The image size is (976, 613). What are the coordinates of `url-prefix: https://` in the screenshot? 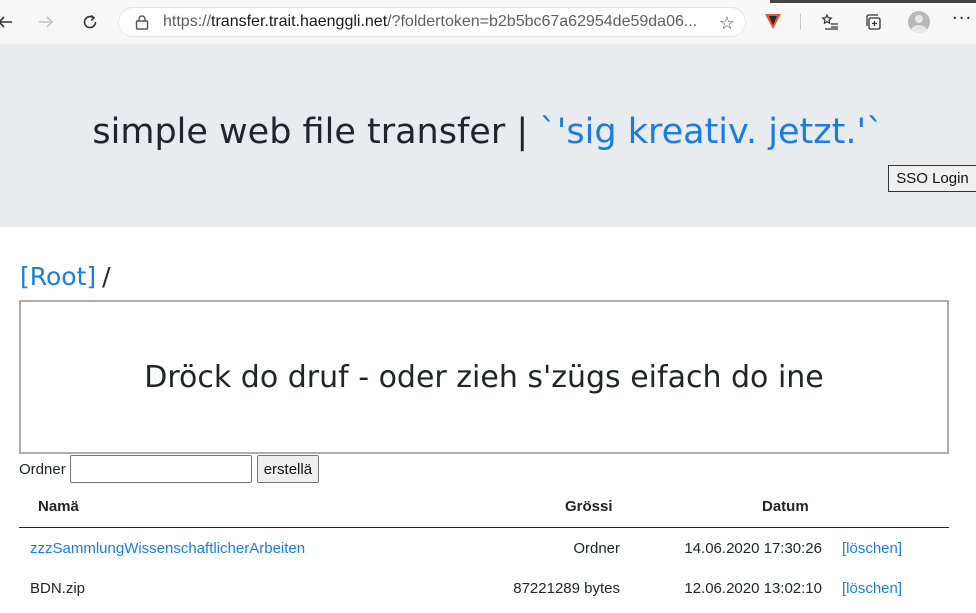 It's located at (187, 21).